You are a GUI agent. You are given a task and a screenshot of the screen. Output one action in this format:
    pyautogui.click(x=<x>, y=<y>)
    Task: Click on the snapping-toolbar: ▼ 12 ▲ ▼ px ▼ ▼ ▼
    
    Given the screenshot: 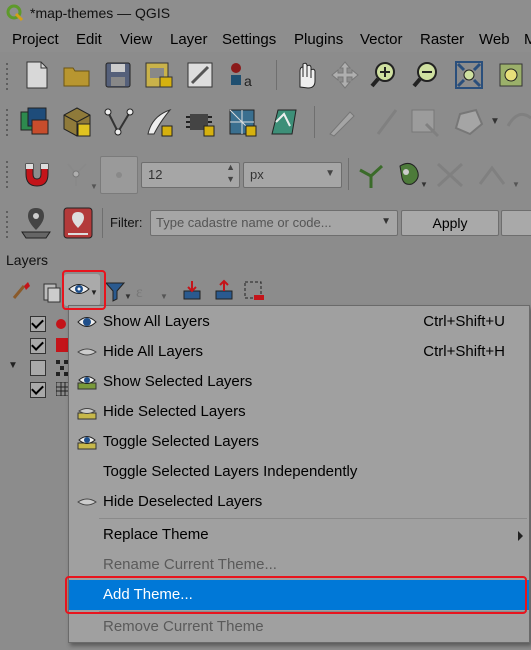 What is the action you would take?
    pyautogui.click(x=265, y=174)
    